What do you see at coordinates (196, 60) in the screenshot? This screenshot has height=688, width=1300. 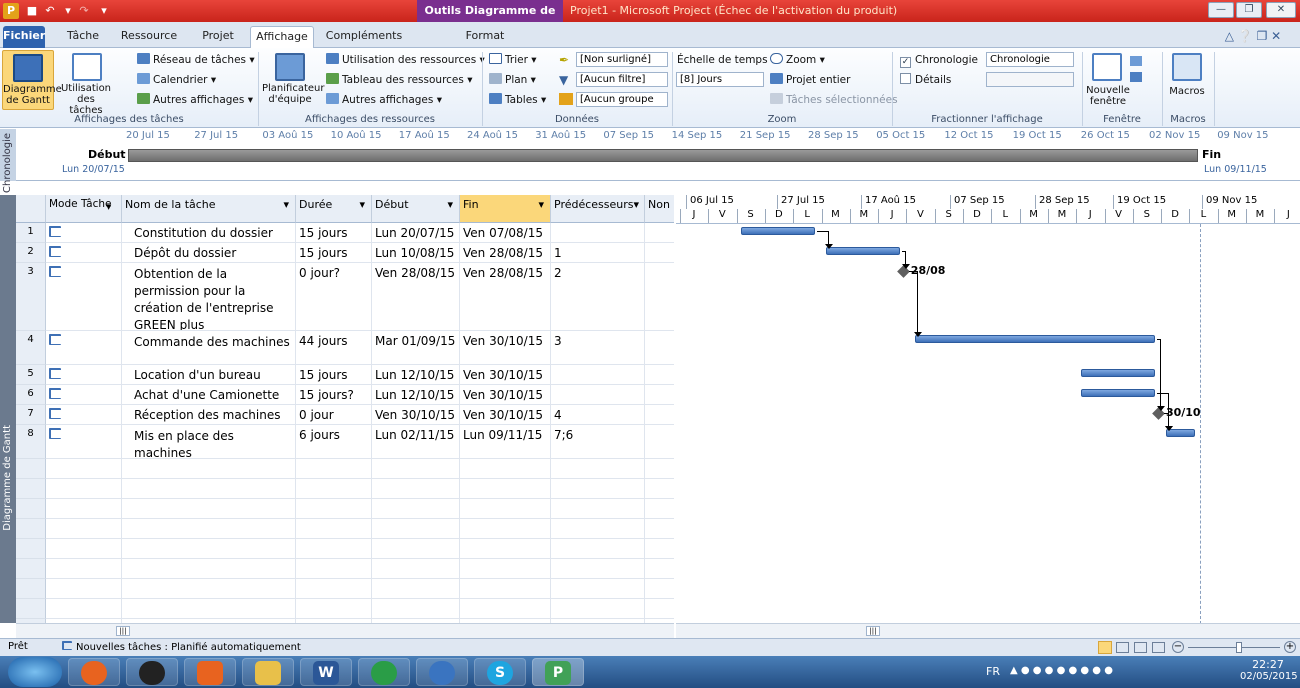 I see `network-diagram-button: Réseau de tâches ▾` at bounding box center [196, 60].